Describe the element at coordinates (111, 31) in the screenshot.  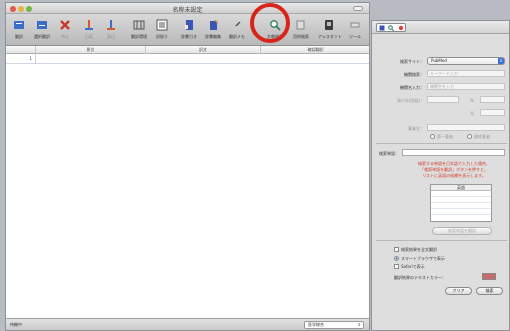
I see `toolbar-en-ja-button: 英日` at that location.